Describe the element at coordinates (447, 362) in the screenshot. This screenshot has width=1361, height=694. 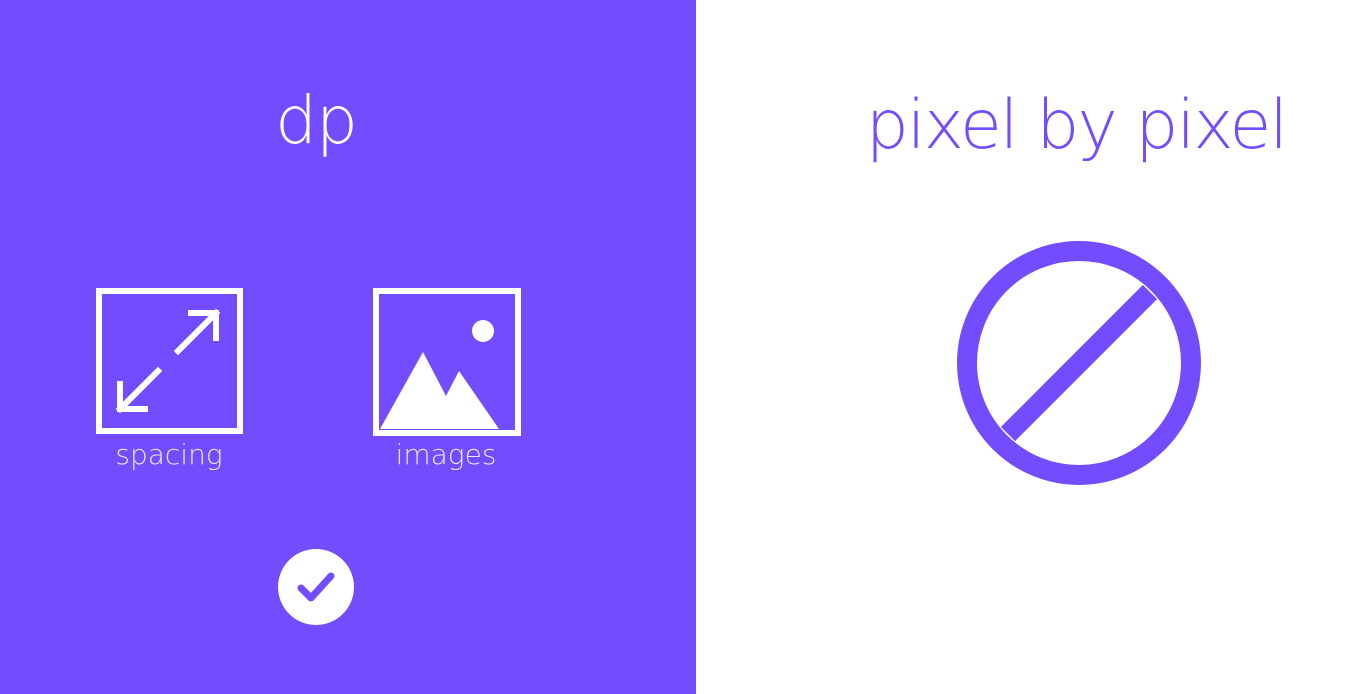
I see `image-mountain-icon` at that location.